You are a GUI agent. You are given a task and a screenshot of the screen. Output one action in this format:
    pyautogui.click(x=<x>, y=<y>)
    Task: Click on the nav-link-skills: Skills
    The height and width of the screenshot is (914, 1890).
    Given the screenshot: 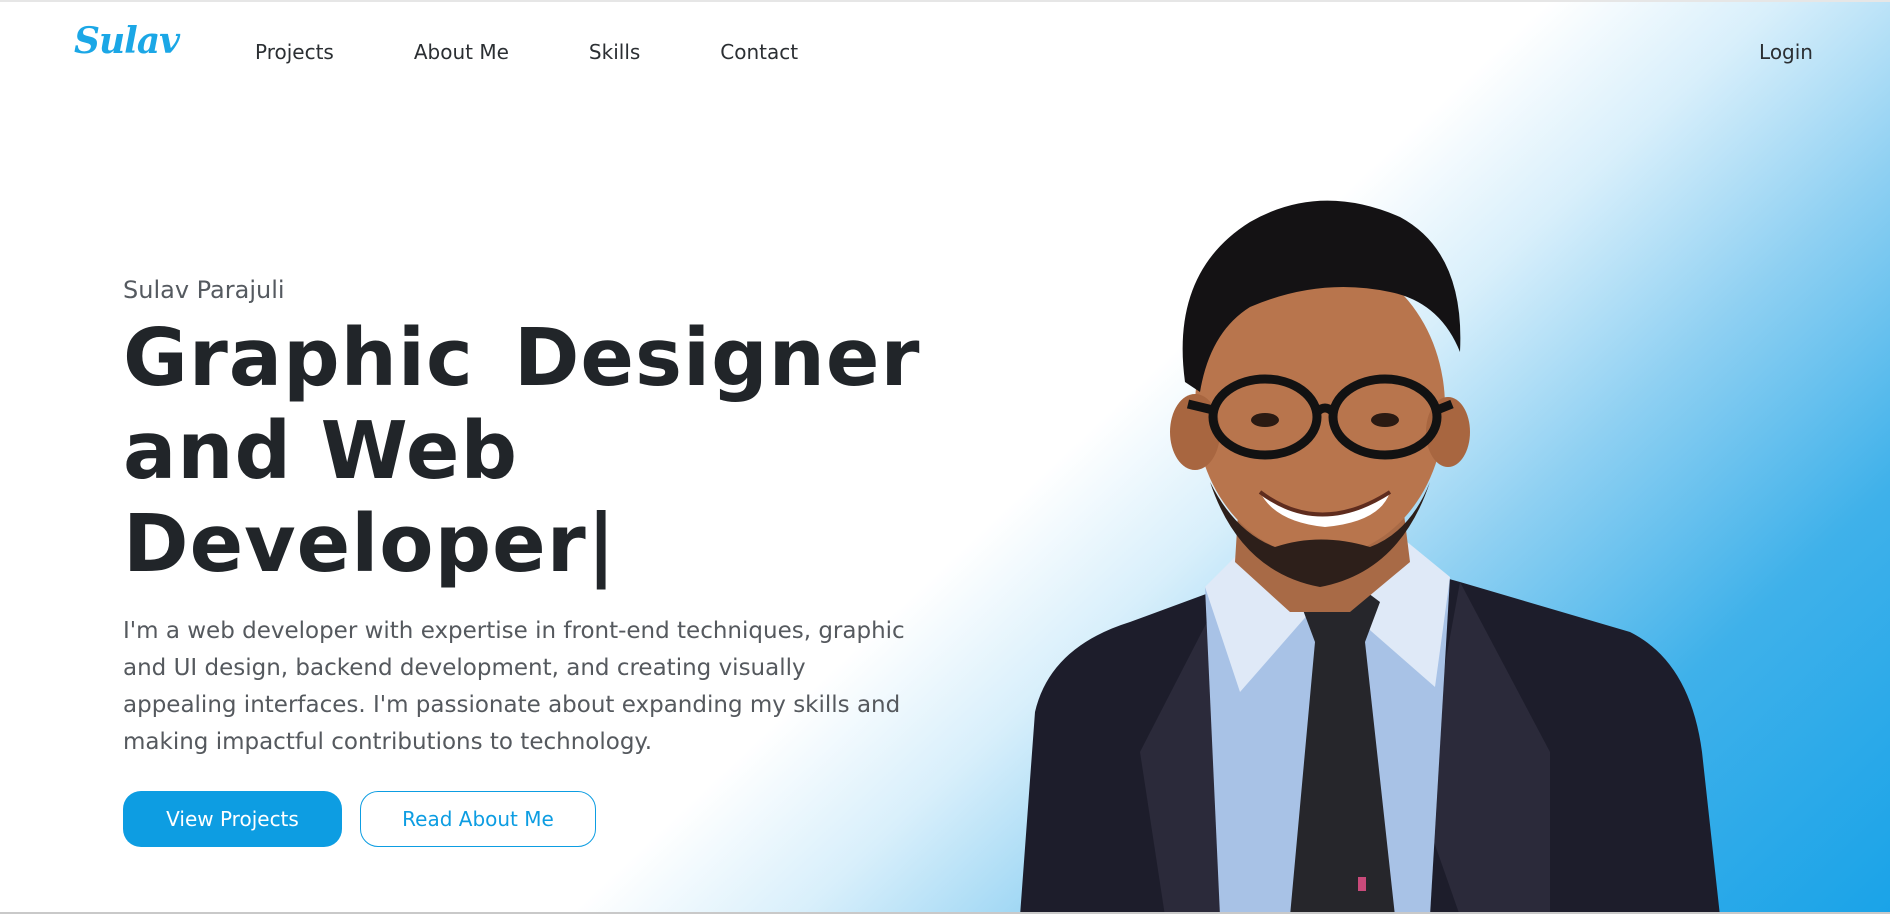 What is the action you would take?
    pyautogui.click(x=614, y=52)
    